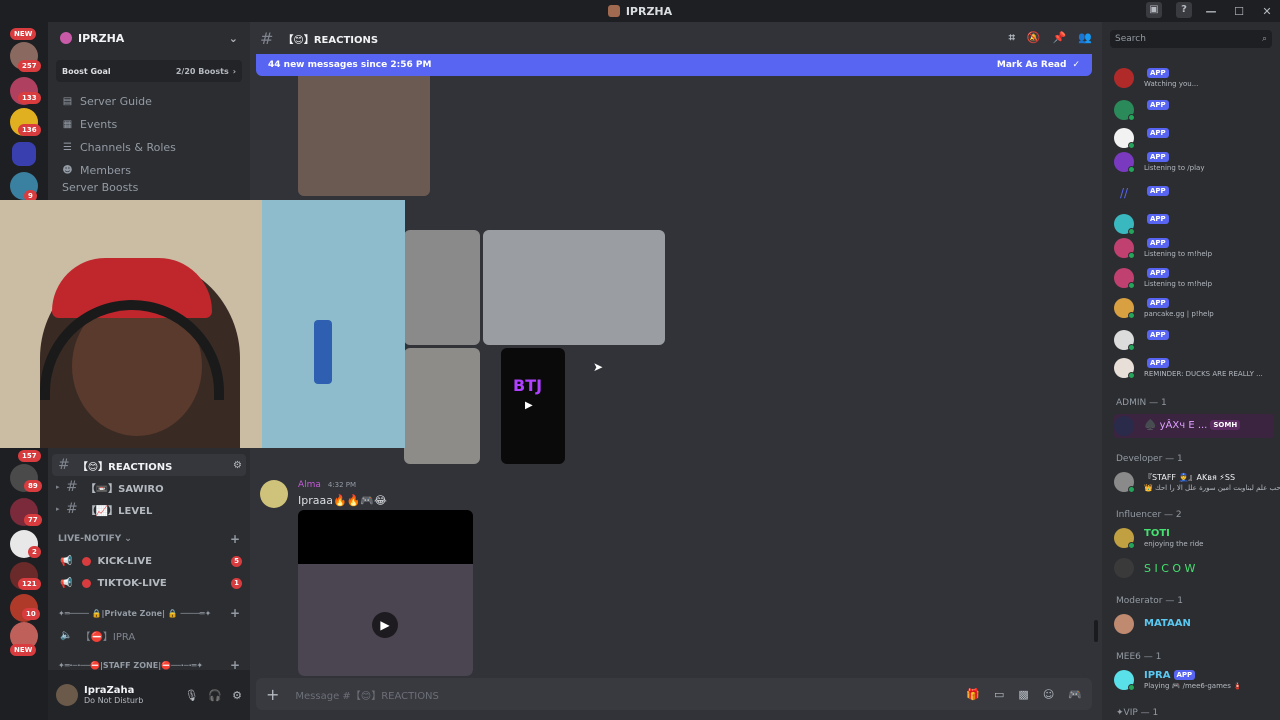  What do you see at coordinates (1012, 38) in the screenshot?
I see `threads-icon: ⌗` at bounding box center [1012, 38].